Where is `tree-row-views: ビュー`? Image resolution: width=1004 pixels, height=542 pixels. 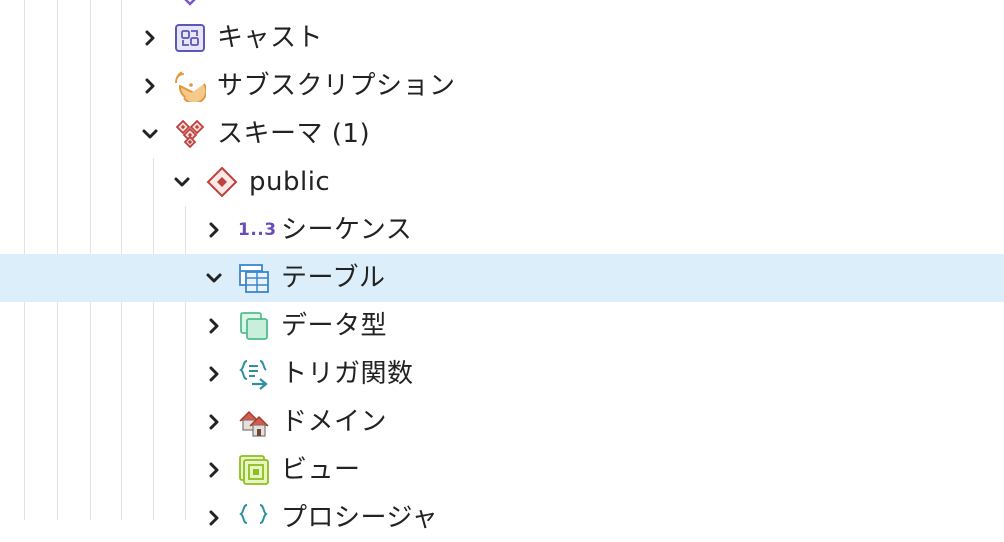 tree-row-views: ビュー is located at coordinates (502, 470).